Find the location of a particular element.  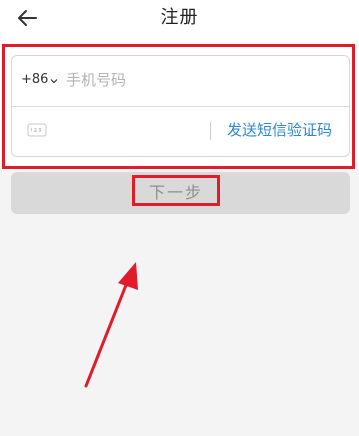

app-header: 注册 is located at coordinates (179, 20).